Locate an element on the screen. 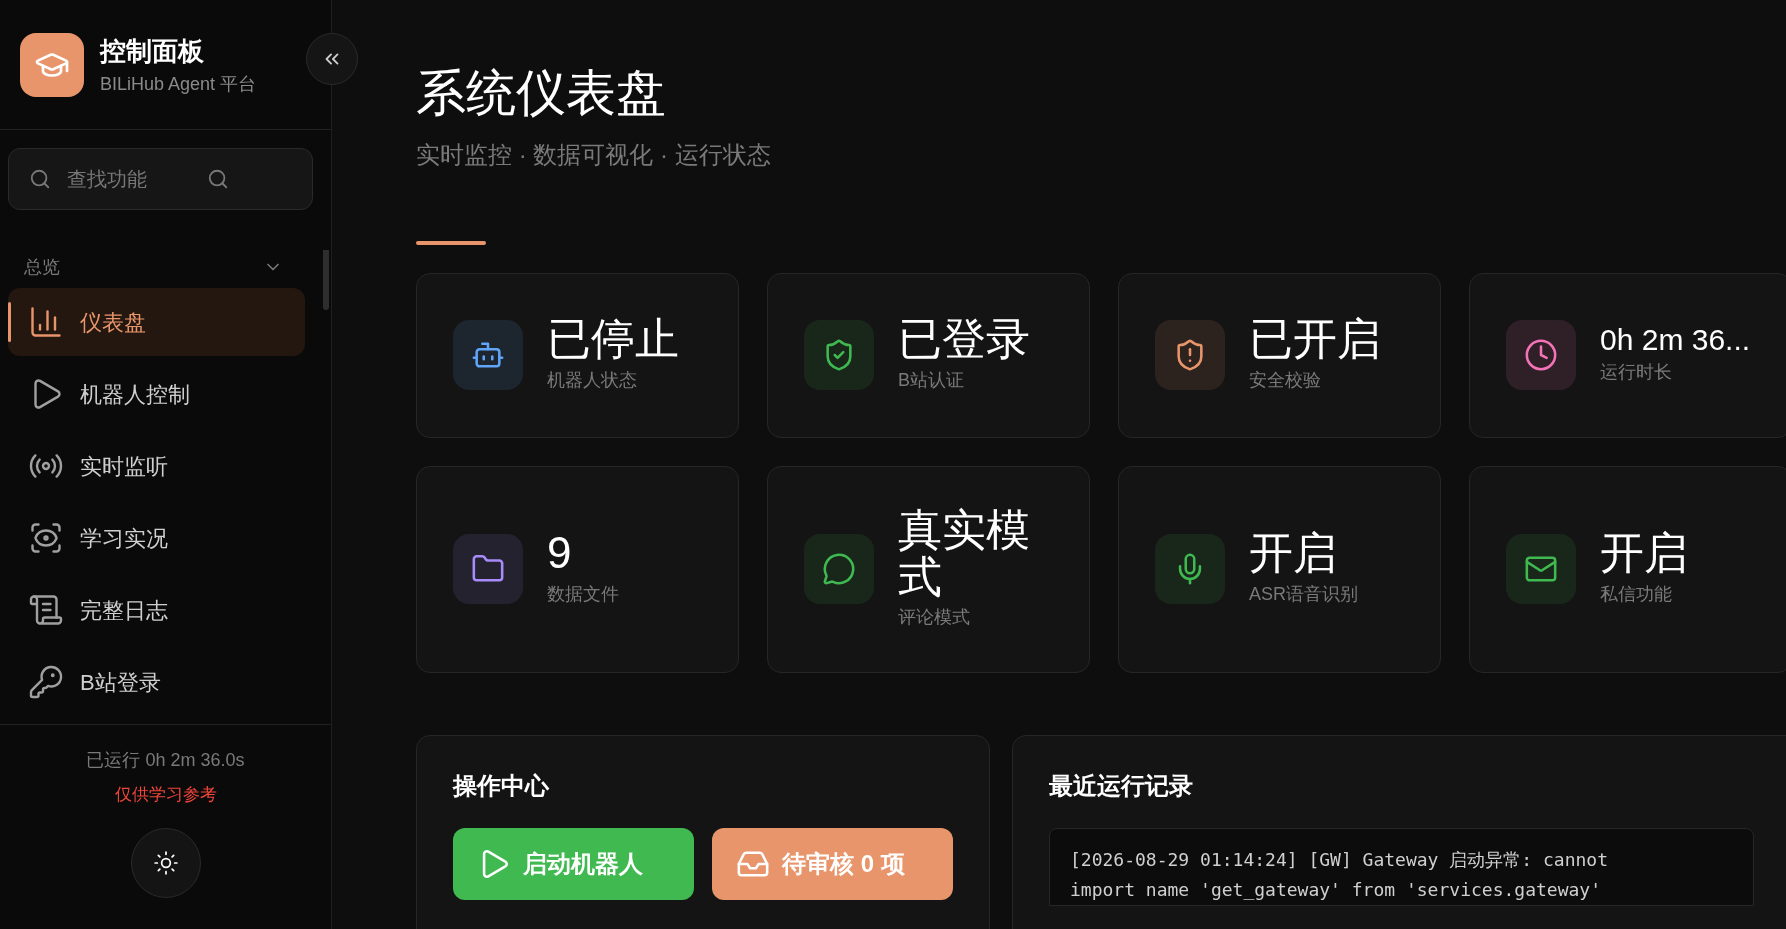 The image size is (1786, 929). search-field: 查找功能 is located at coordinates (137, 179).